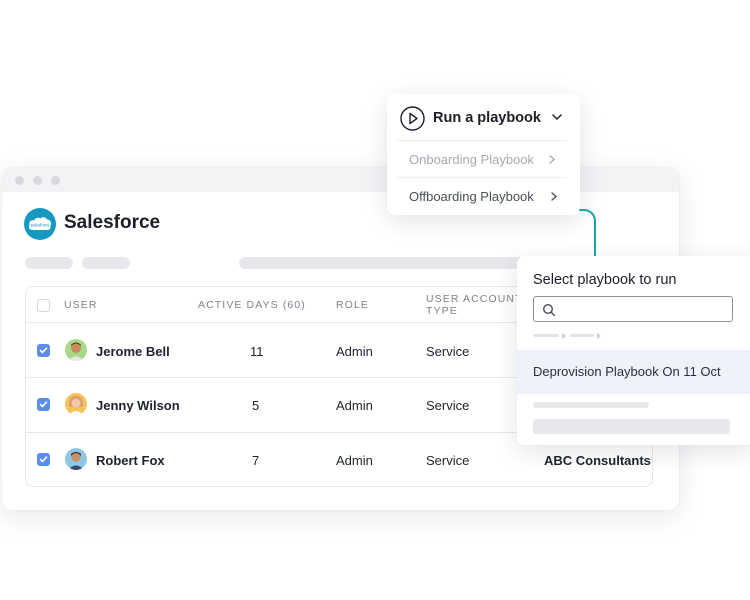 The height and width of the screenshot is (600, 750). I want to click on window-dot-maximize, so click(55, 180).